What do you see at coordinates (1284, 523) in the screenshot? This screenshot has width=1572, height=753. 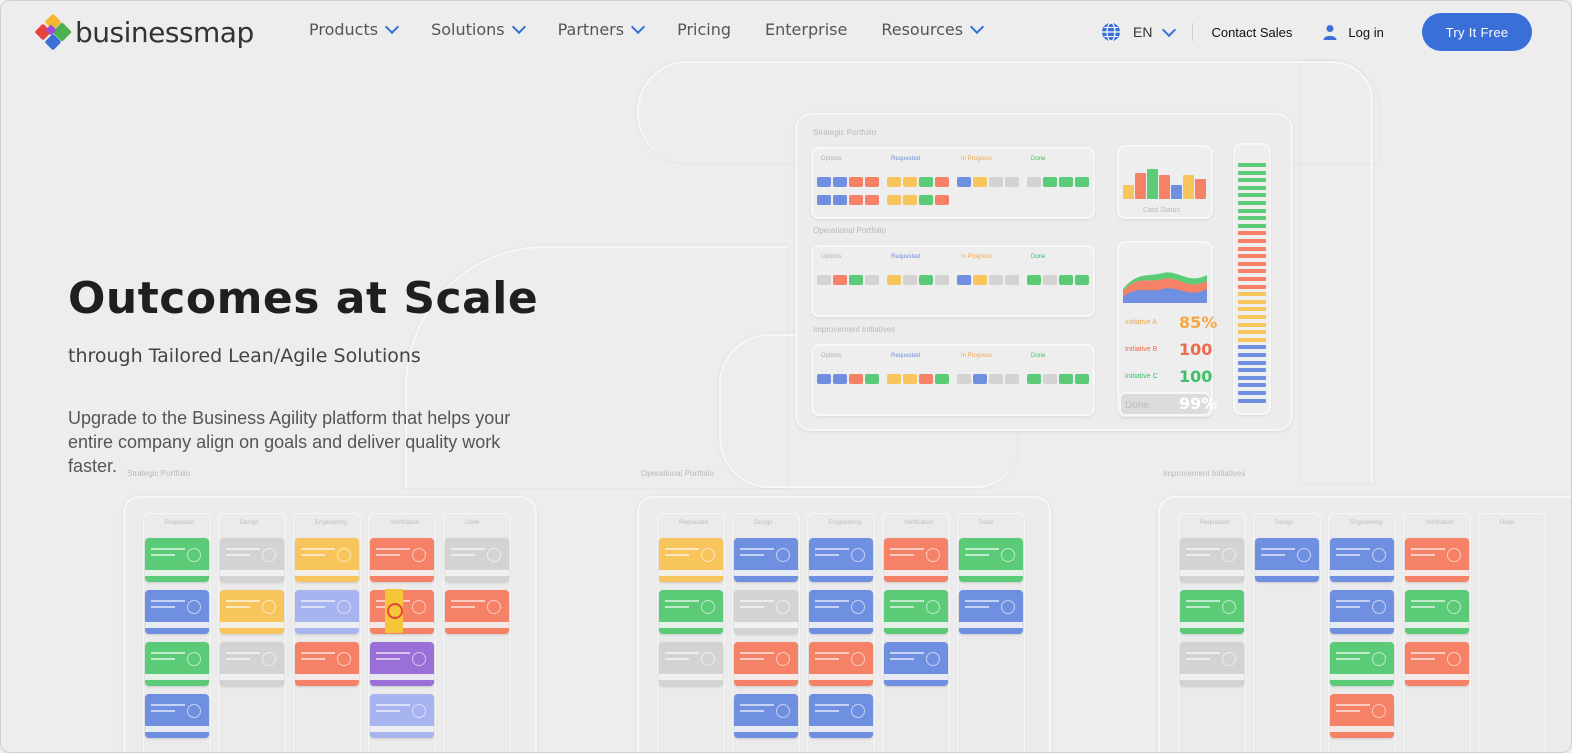 I see `lane-label: Design` at bounding box center [1284, 523].